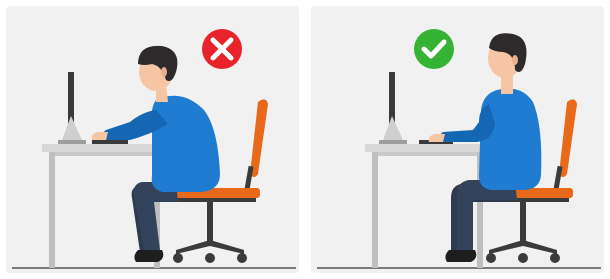 This screenshot has height=279, width=610. What do you see at coordinates (431, 148) in the screenshot?
I see `desk-top` at bounding box center [431, 148].